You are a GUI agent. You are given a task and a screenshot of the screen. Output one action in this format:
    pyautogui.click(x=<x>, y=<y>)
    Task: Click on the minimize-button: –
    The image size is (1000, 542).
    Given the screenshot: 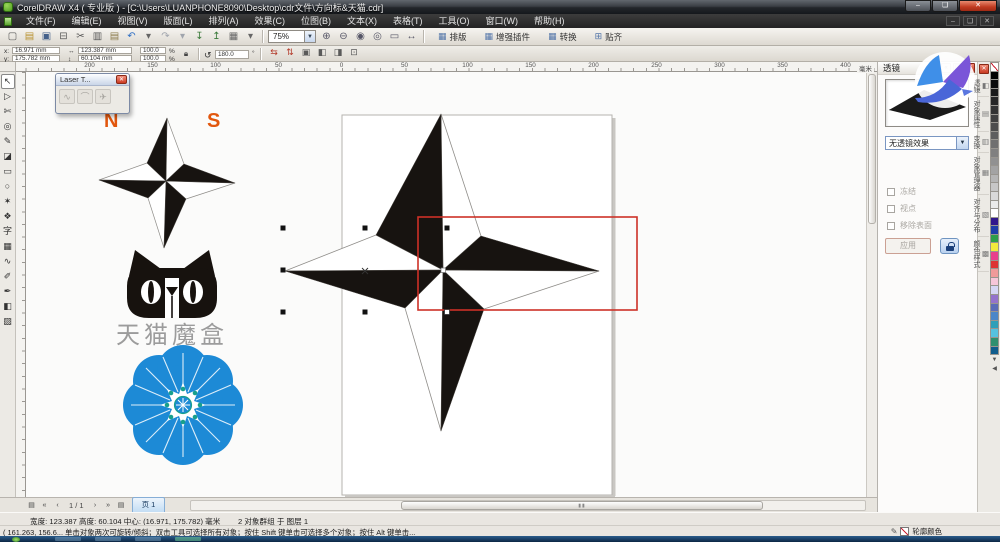 What is the action you would take?
    pyautogui.click(x=918, y=6)
    